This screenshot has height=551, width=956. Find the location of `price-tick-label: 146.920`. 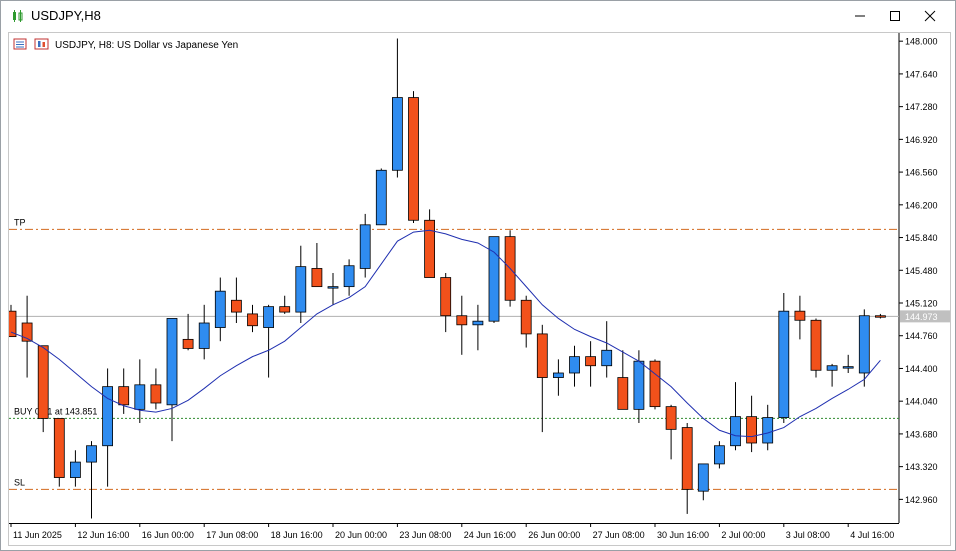

price-tick-label: 146.920 is located at coordinates (921, 140).